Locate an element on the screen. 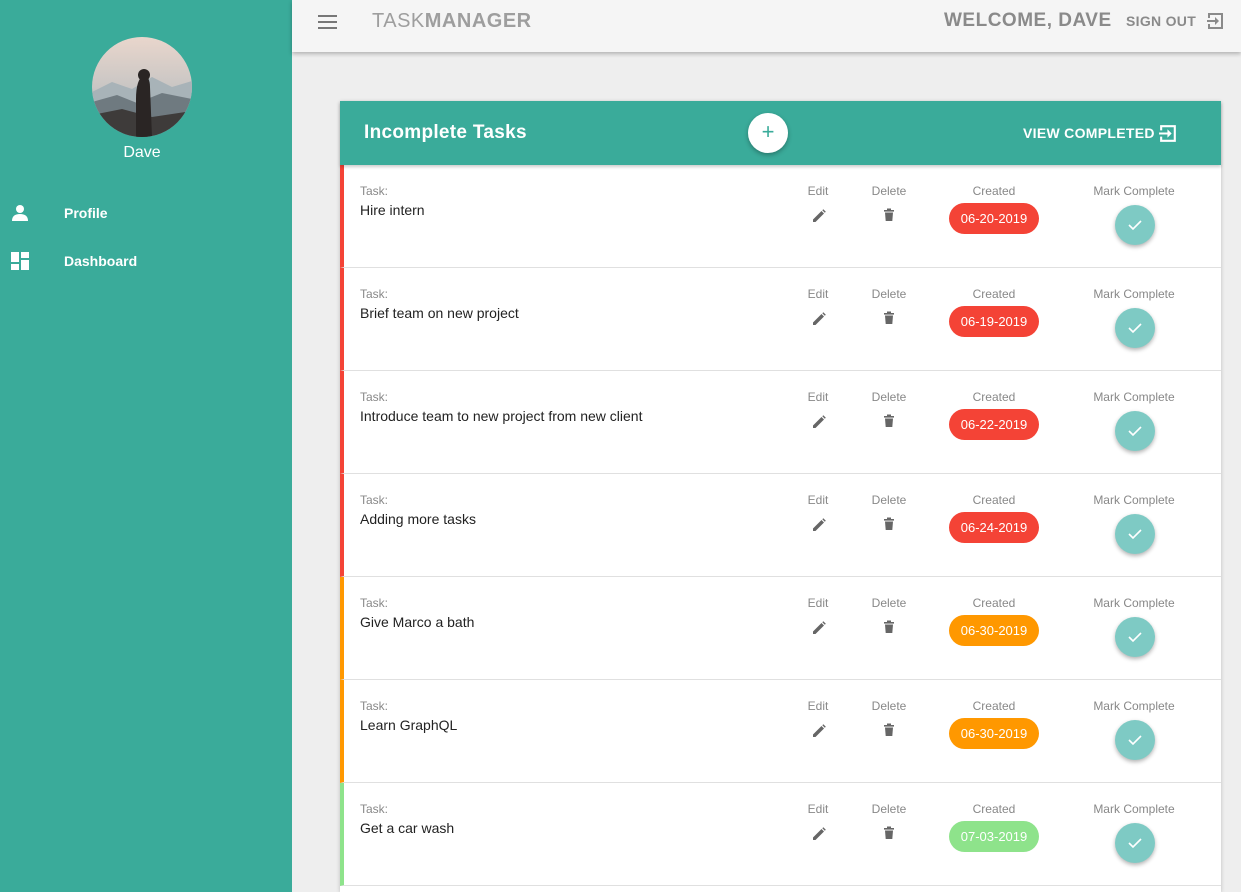 The image size is (1241, 892). dashboard-icon is located at coordinates (20, 261).